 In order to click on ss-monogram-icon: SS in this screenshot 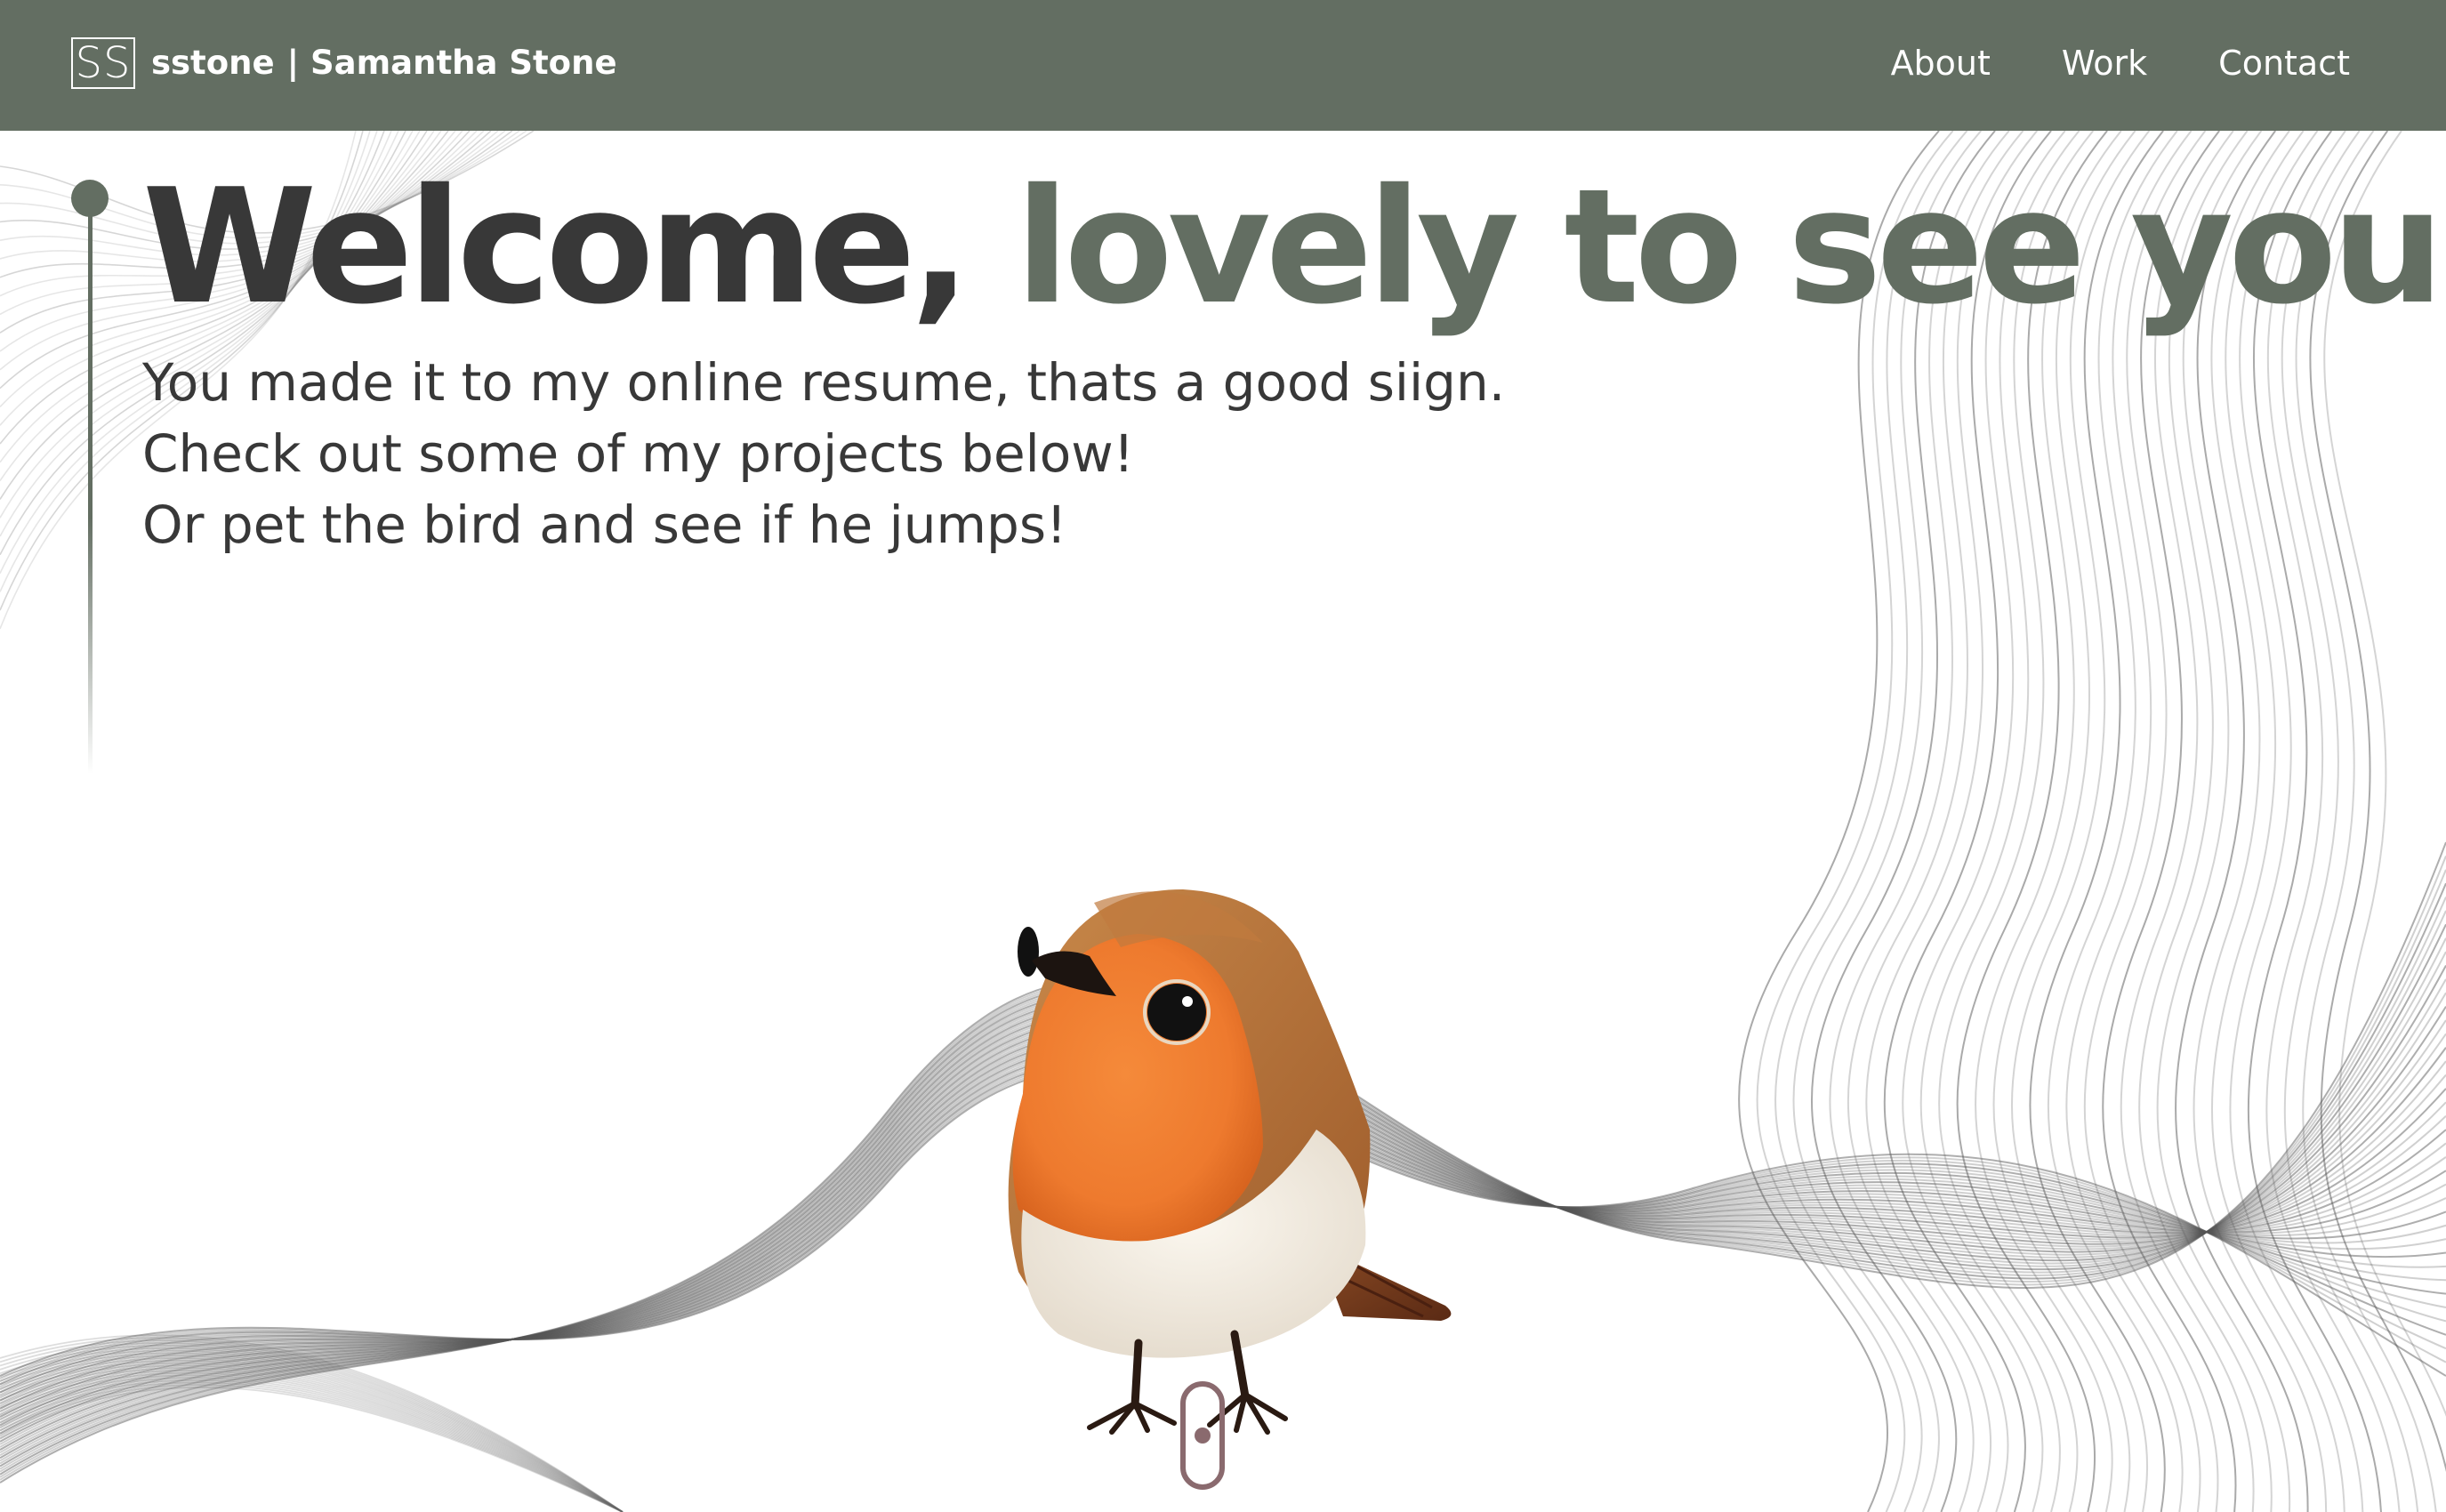, I will do `click(103, 63)`.